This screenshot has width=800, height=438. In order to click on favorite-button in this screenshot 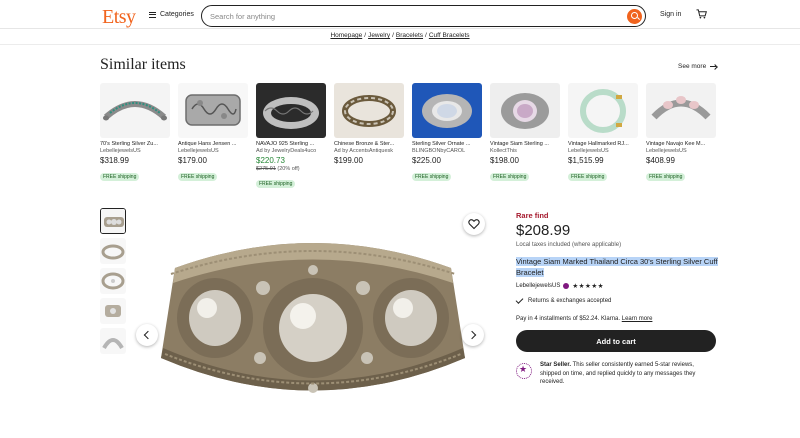, I will do `click(474, 224)`.